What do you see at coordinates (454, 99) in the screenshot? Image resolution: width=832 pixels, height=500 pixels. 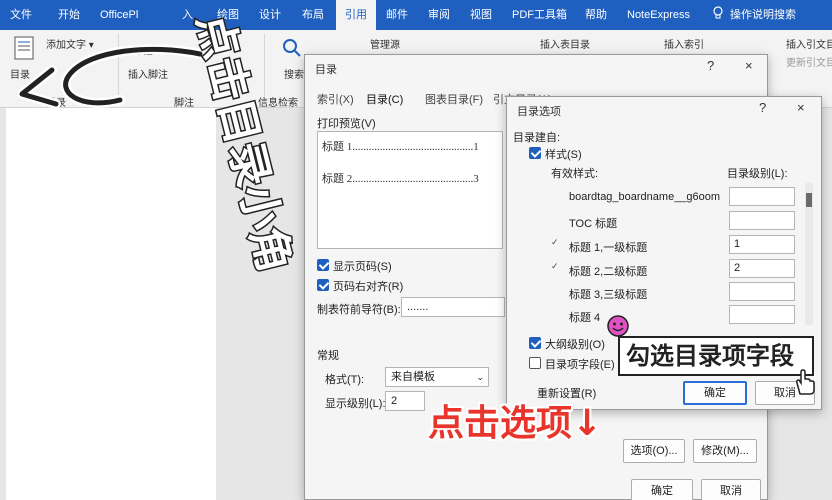 I see `tab-table-of-figures: 图表目录(F)` at bounding box center [454, 99].